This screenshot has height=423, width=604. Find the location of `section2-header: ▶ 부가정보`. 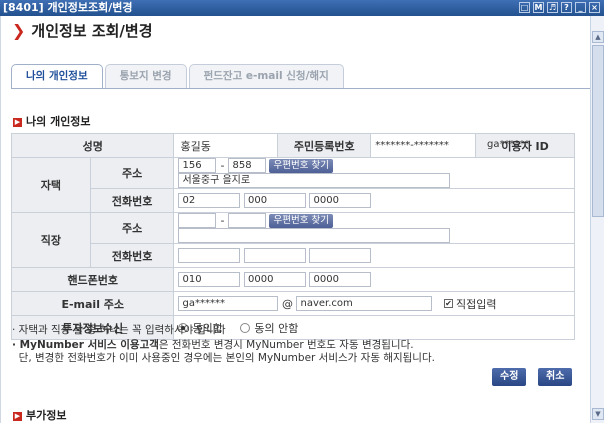

section2-header: ▶ 부가정보 is located at coordinates (40, 415).